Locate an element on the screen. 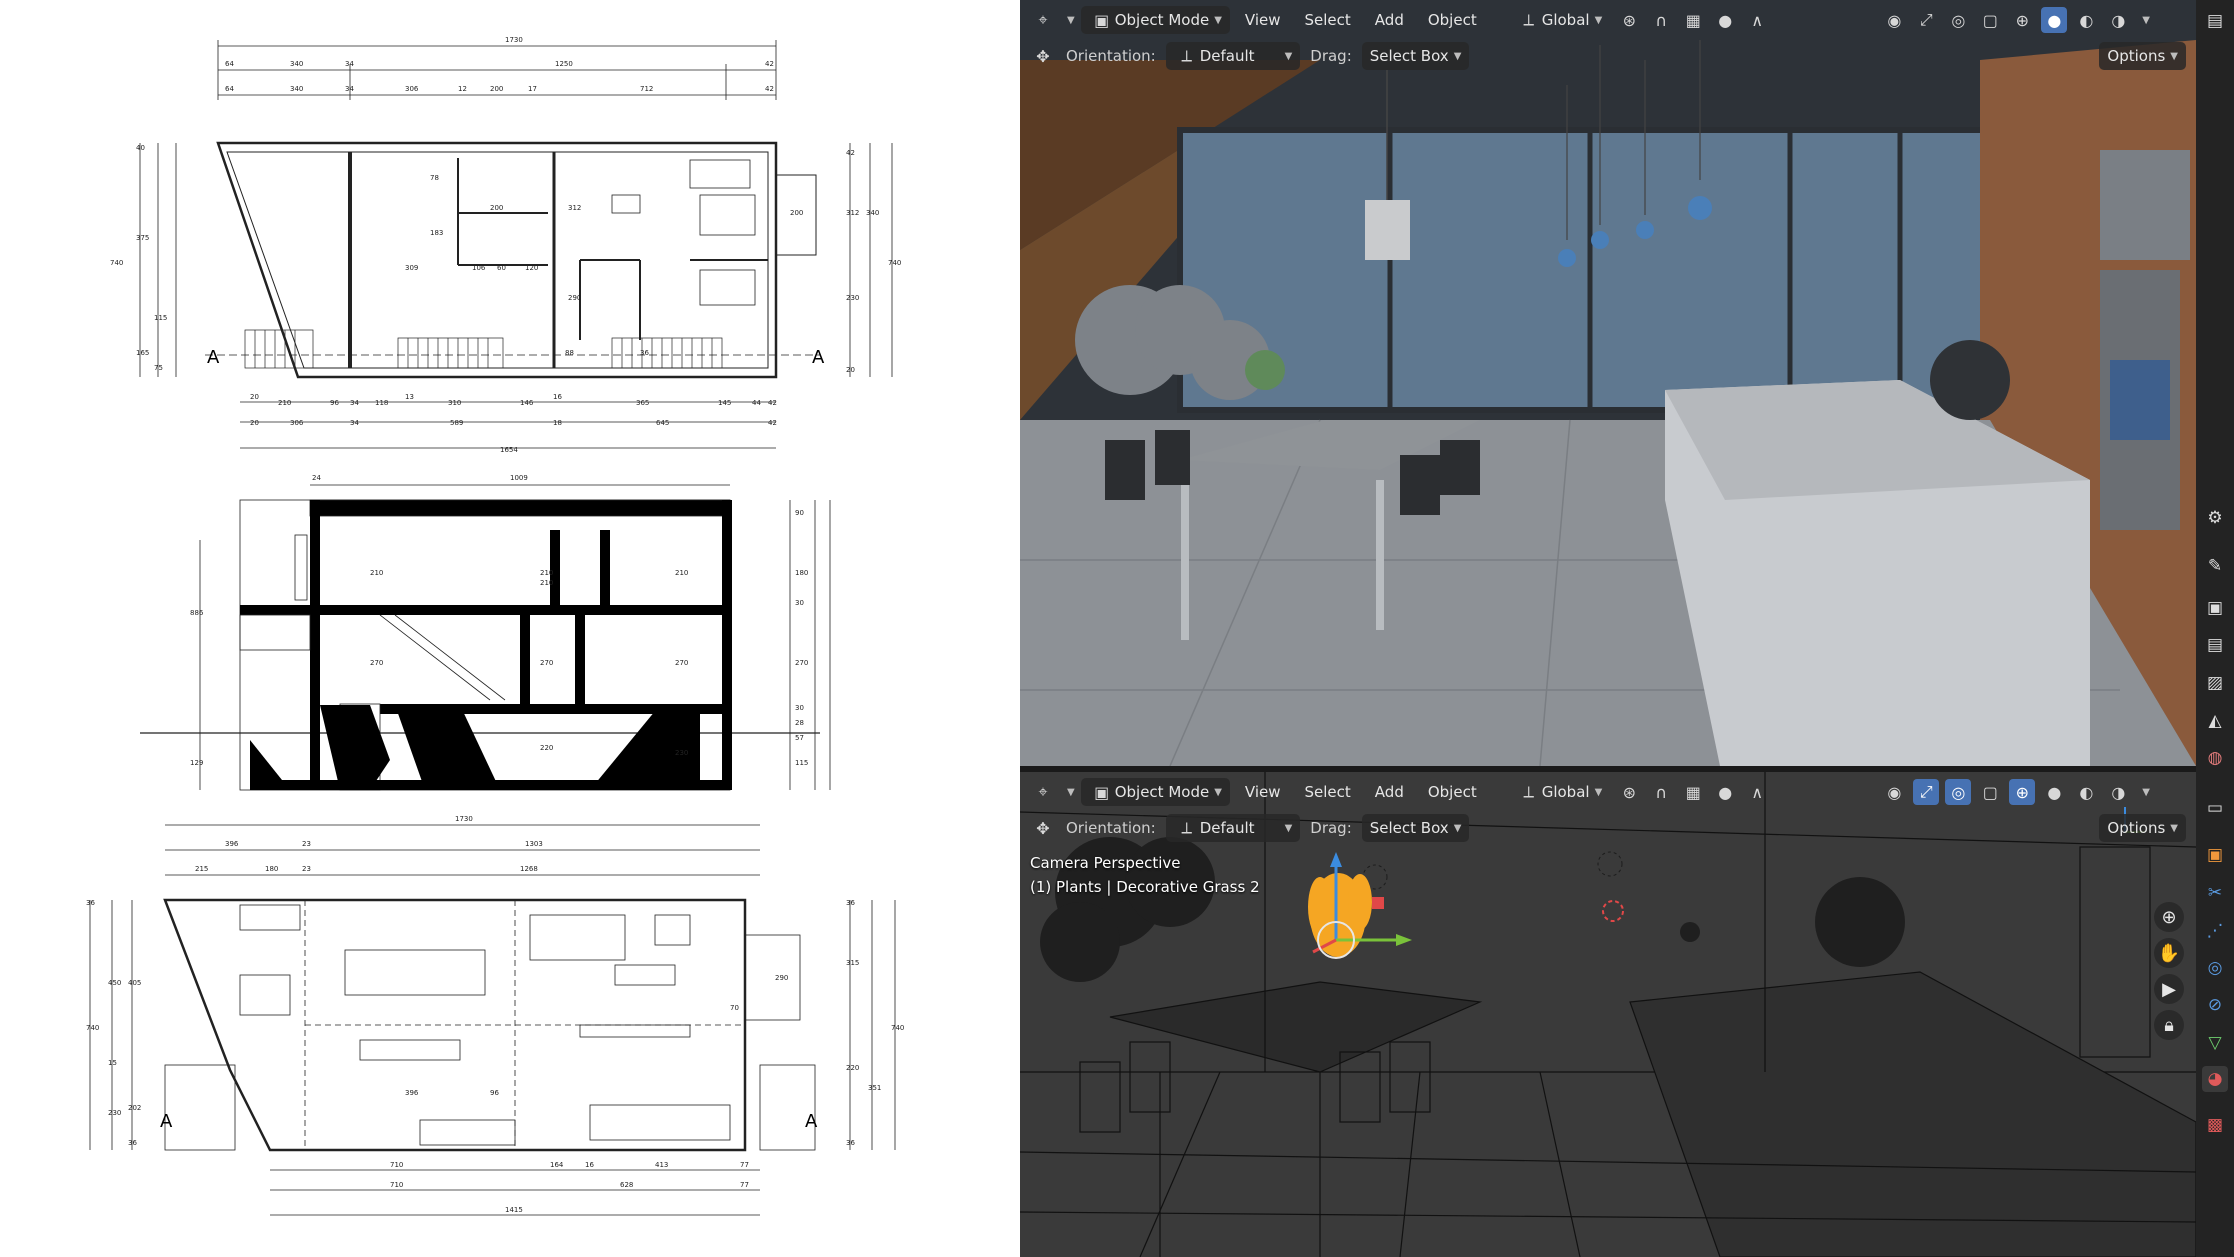 The height and width of the screenshot is (1257, 2234). world-icon: ◍ is located at coordinates (2215, 758).